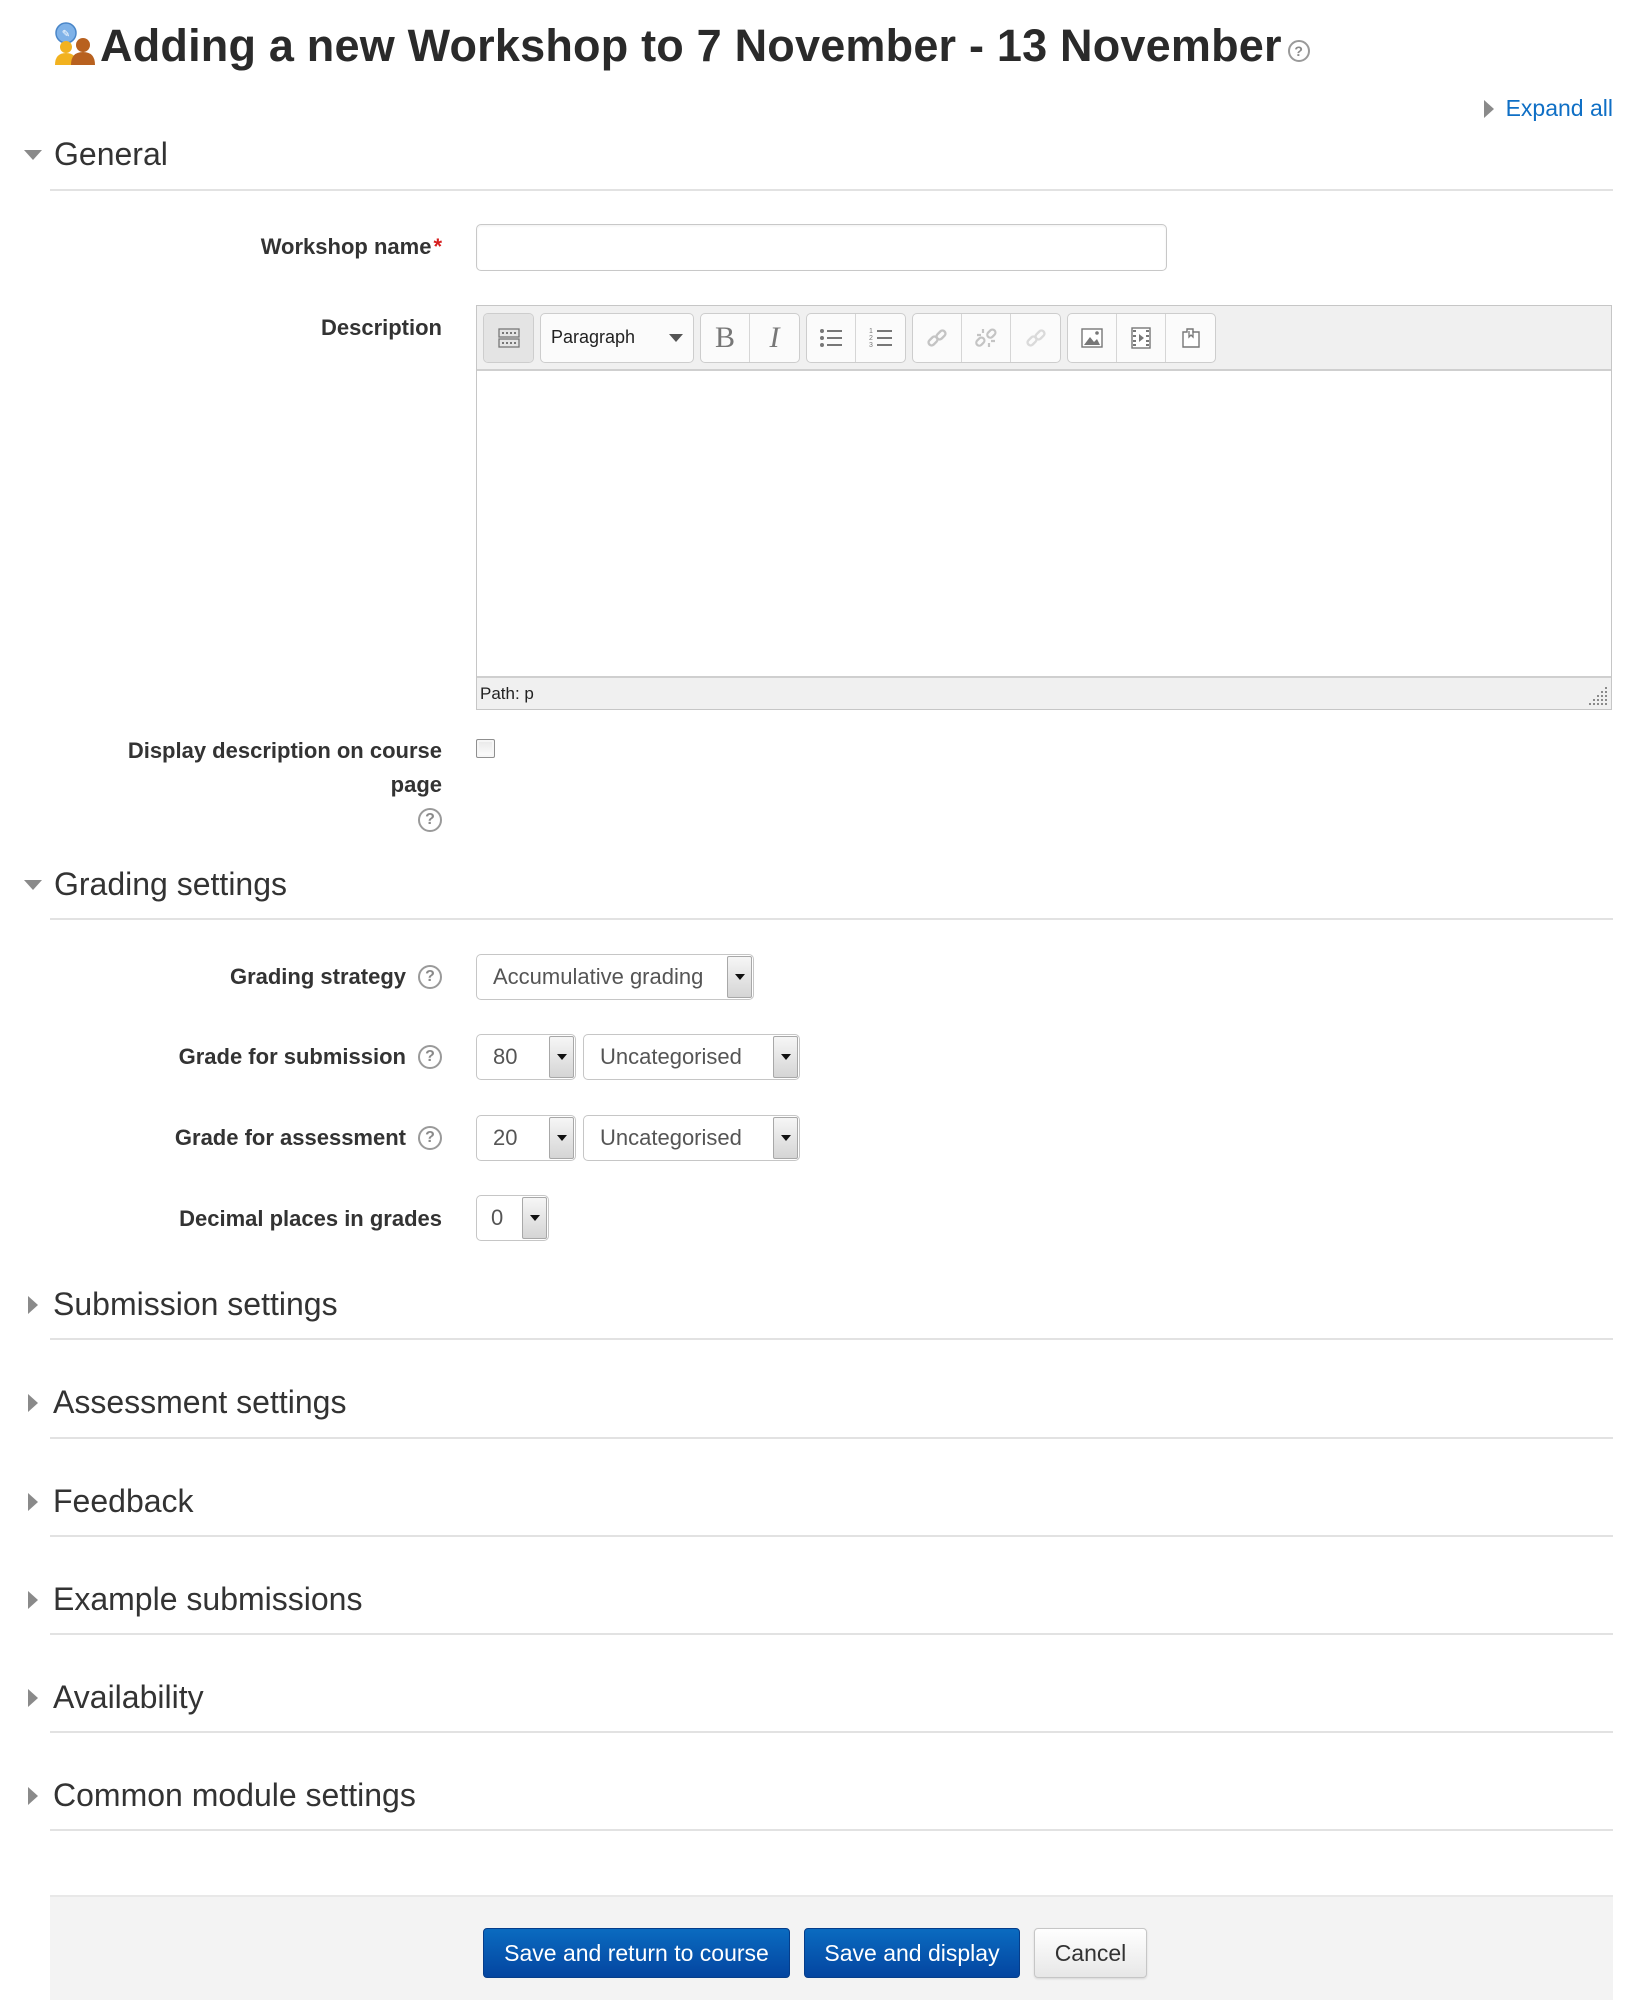  Describe the element at coordinates (593, 337) in the screenshot. I see `format-value: Paragraph` at that location.